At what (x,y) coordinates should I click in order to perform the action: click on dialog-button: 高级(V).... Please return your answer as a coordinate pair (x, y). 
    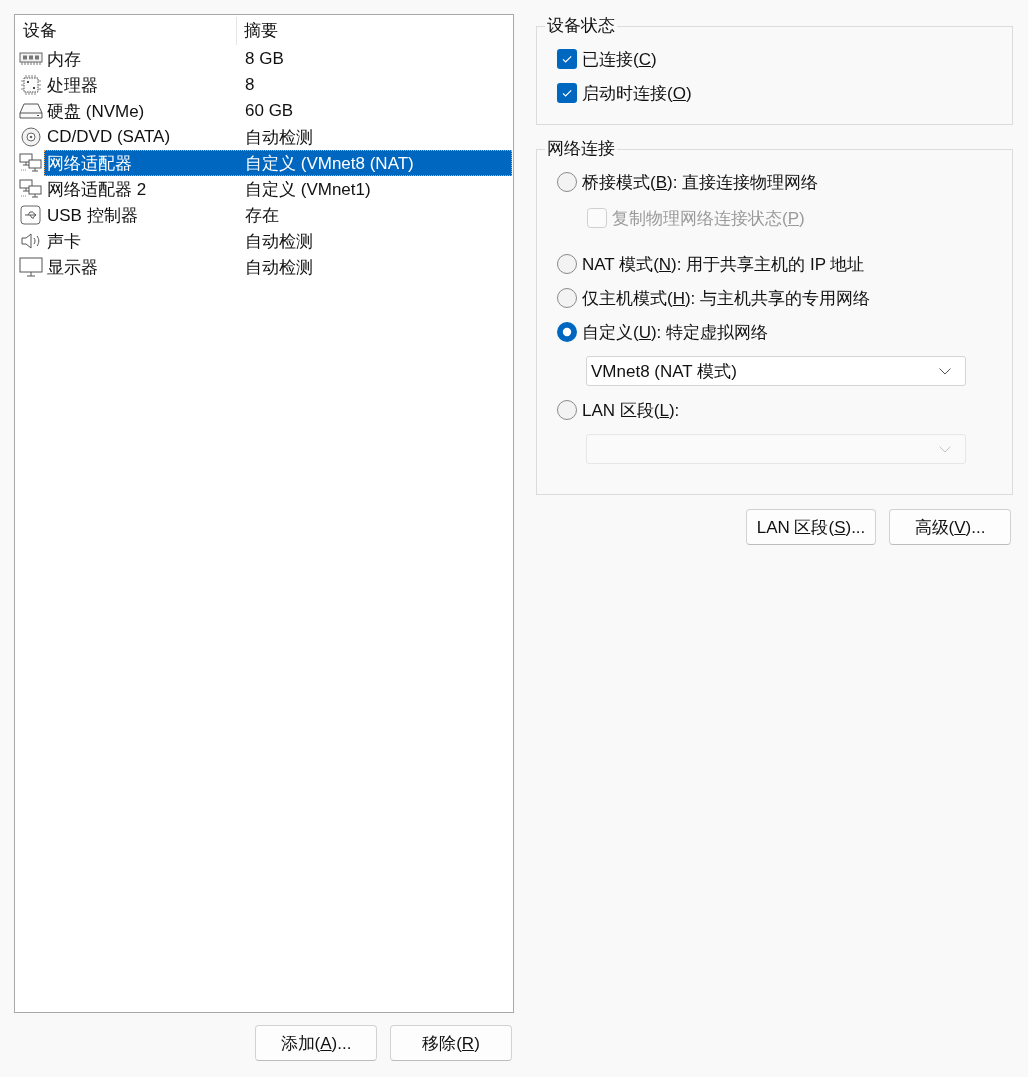
    Looking at the image, I should click on (950, 527).